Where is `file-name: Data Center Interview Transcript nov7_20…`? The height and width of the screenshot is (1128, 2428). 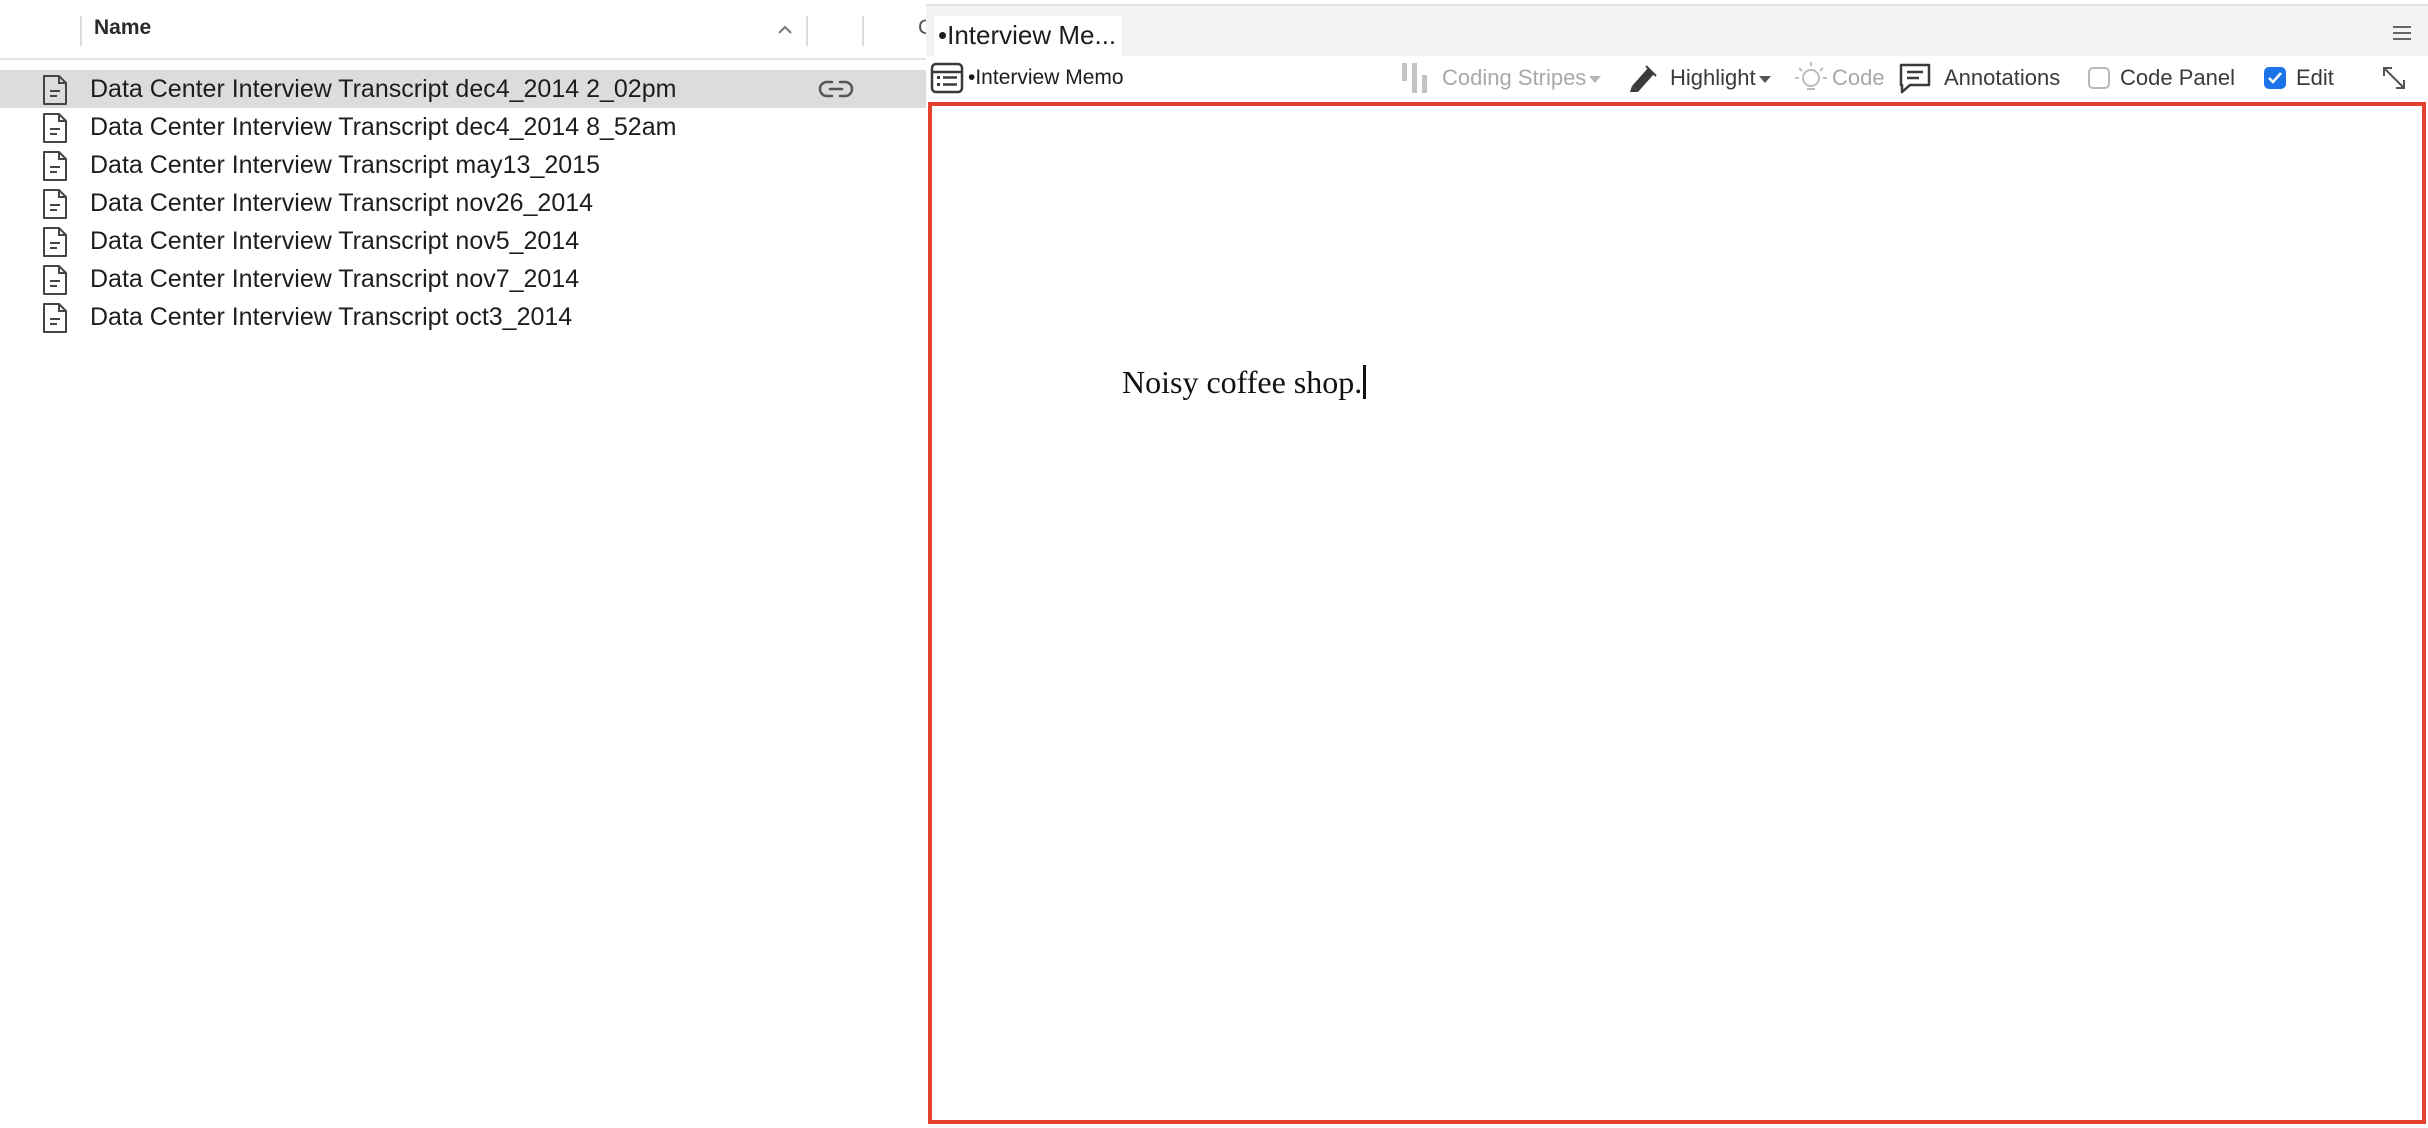 file-name: Data Center Interview Transcript nov7_20… is located at coordinates (335, 279).